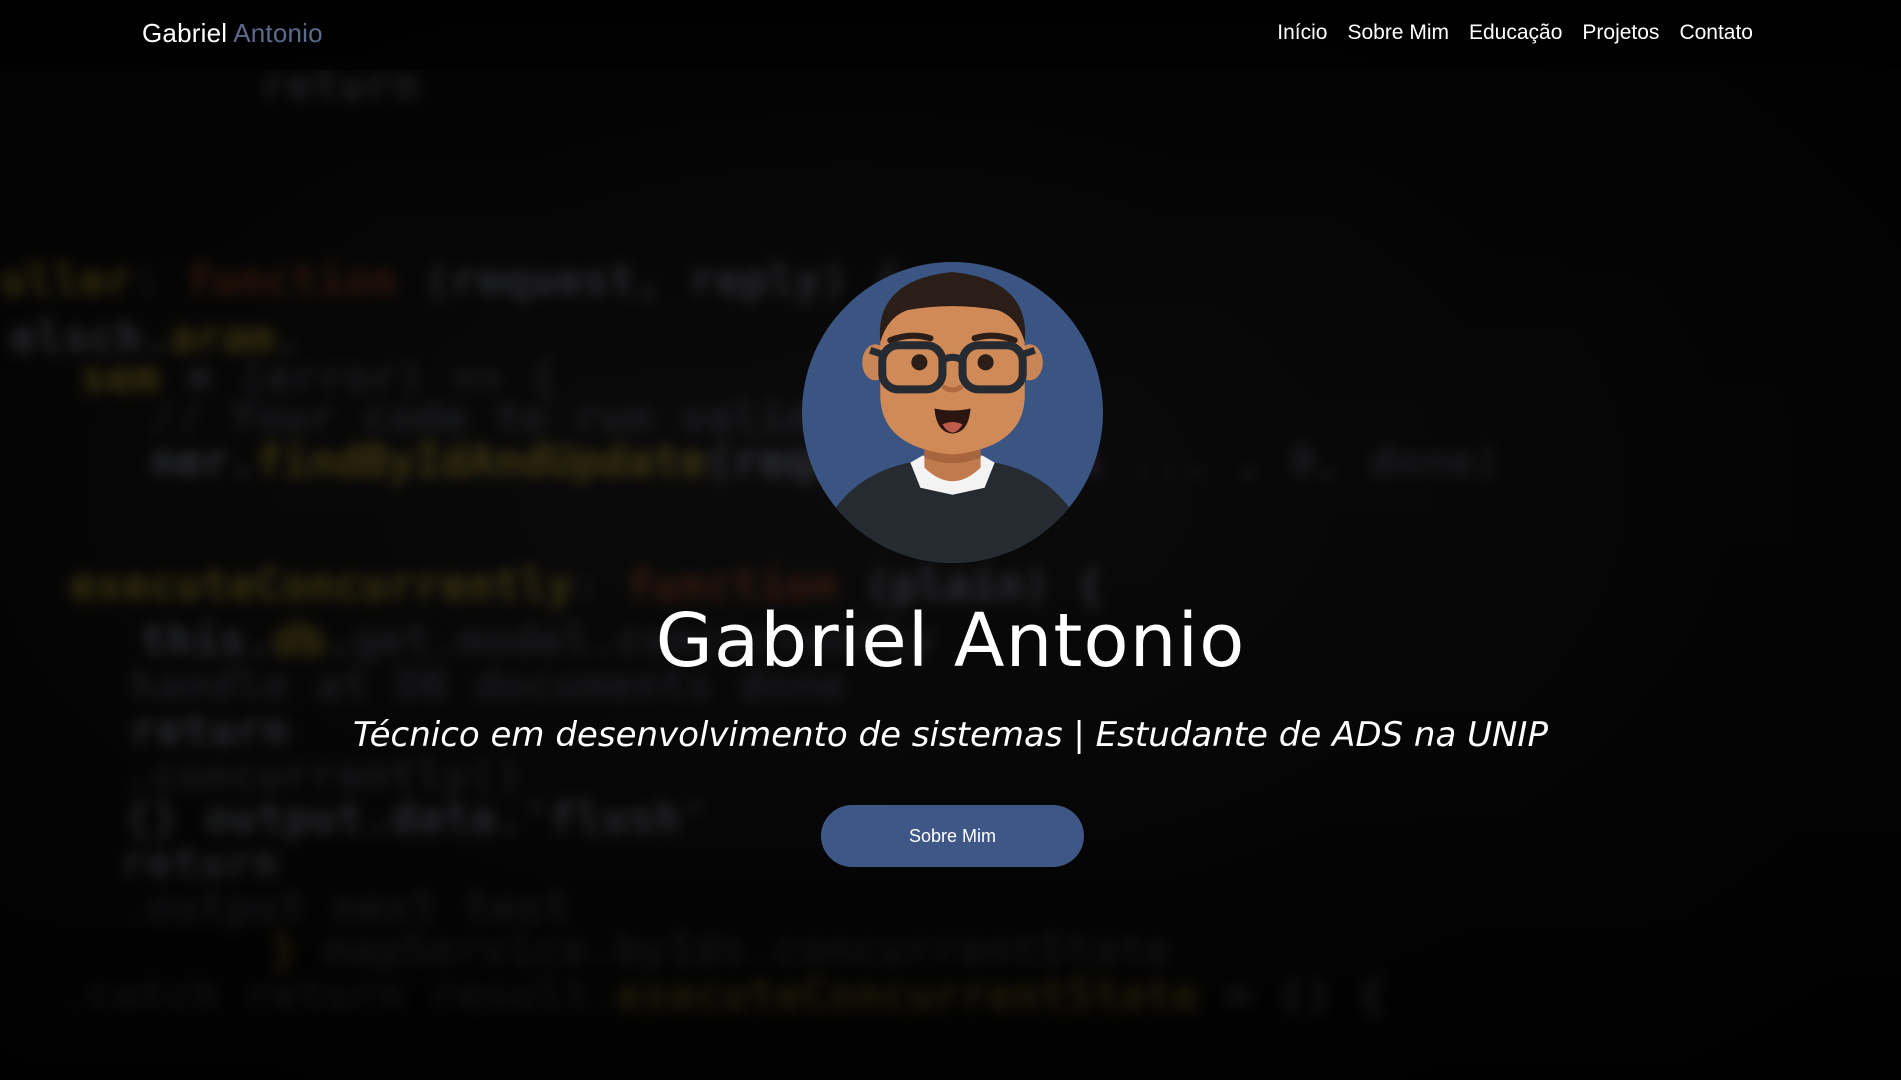 The width and height of the screenshot is (1901, 1080). Describe the element at coordinates (185, 33) in the screenshot. I see `brand-first-name: Gabriel` at that location.